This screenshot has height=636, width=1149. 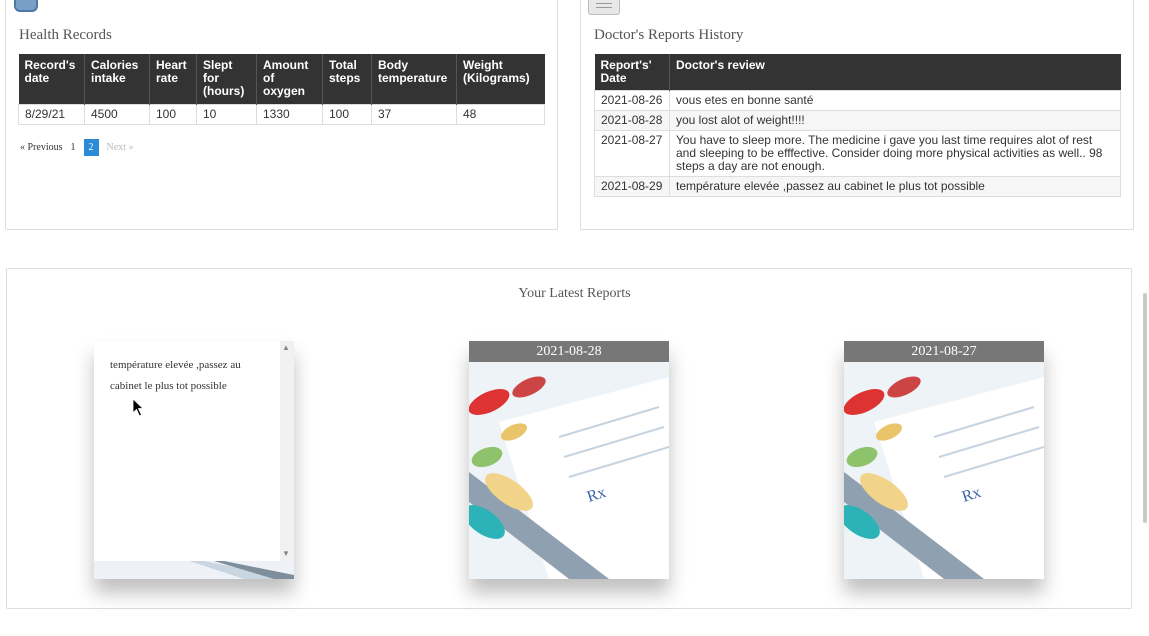 What do you see at coordinates (226, 79) in the screenshot?
I see `column-header: Slept for (hours)` at bounding box center [226, 79].